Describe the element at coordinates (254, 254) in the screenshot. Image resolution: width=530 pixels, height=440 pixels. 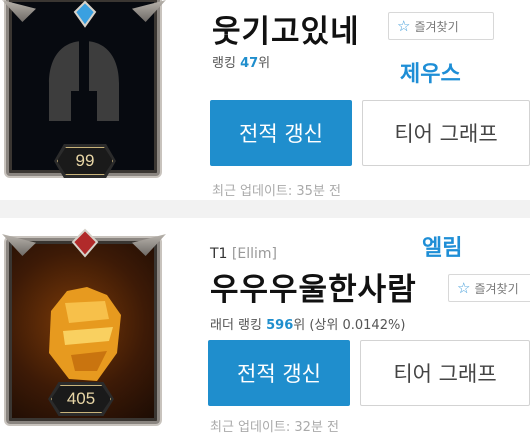
I see `team-player: [Ellim]` at that location.